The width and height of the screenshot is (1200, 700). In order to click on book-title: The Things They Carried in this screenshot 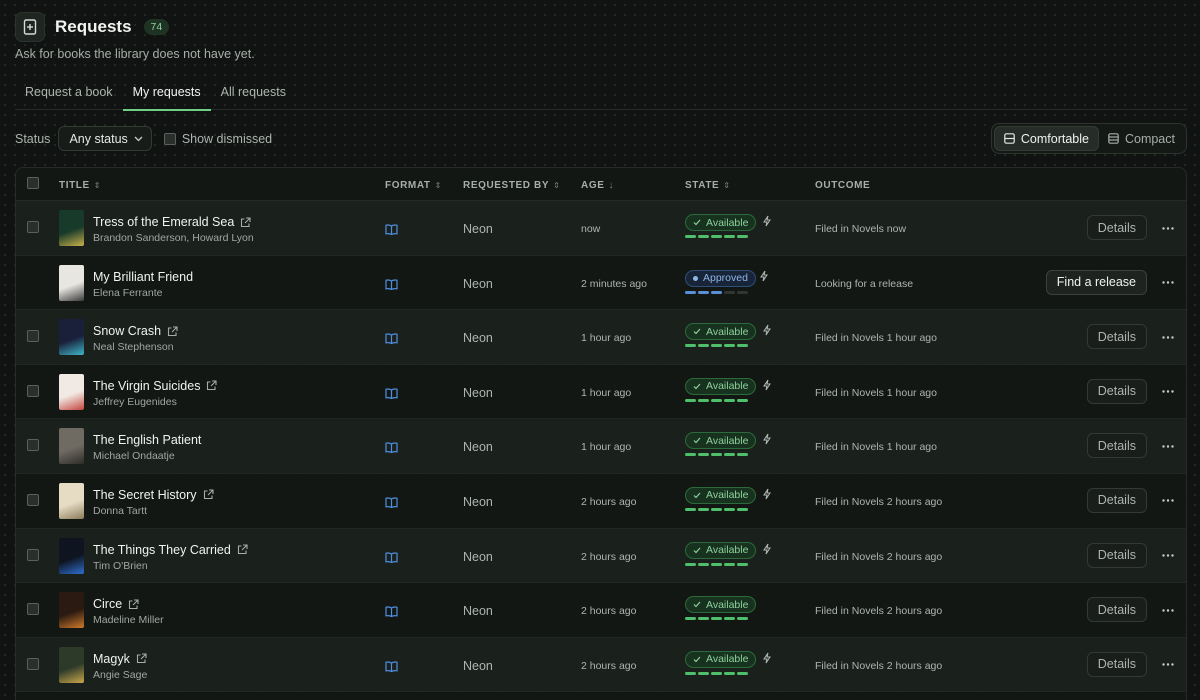, I will do `click(162, 550)`.